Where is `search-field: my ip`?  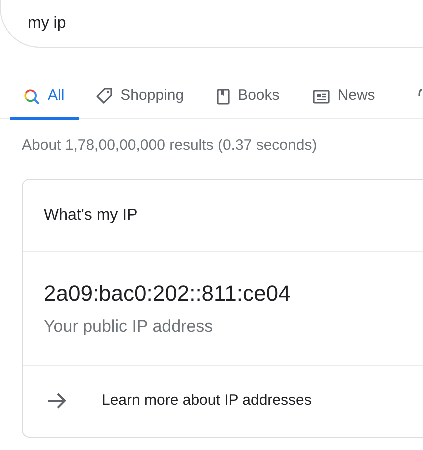
search-field: my ip is located at coordinates (211, 24).